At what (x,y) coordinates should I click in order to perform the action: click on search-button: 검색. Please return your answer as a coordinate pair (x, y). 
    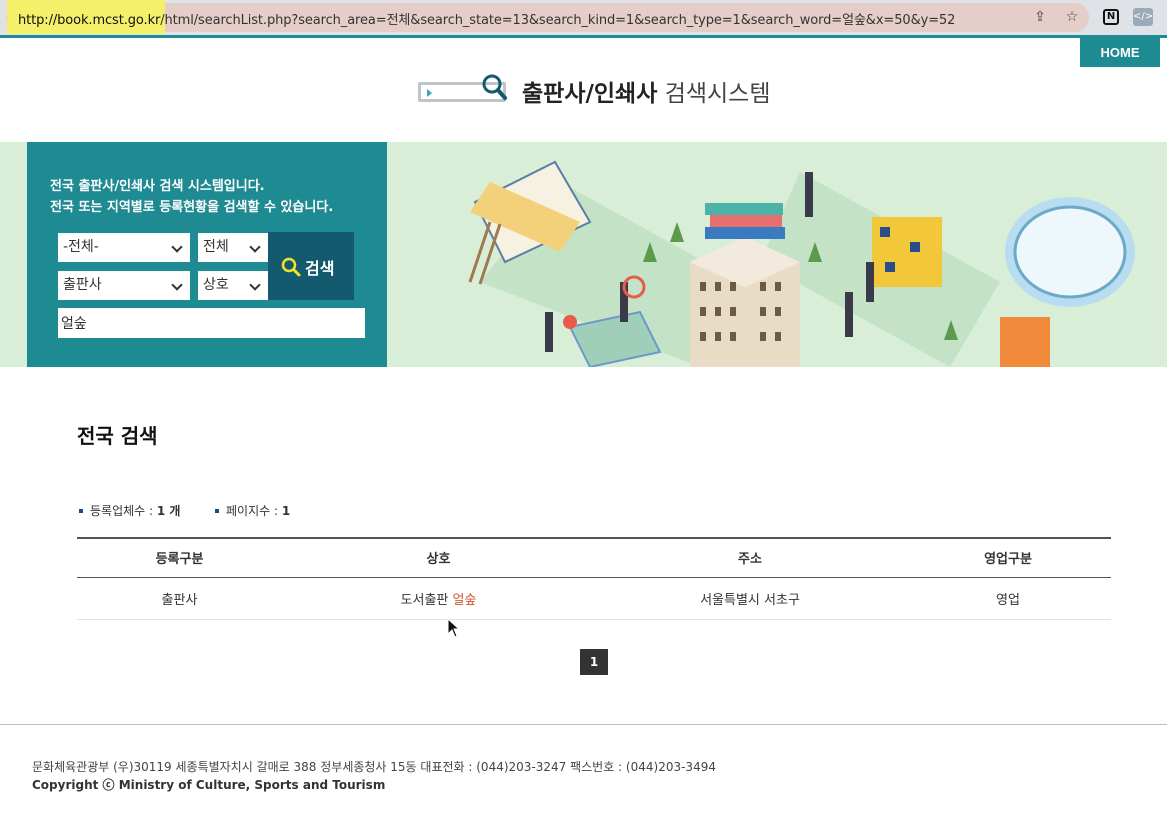
    Looking at the image, I should click on (311, 266).